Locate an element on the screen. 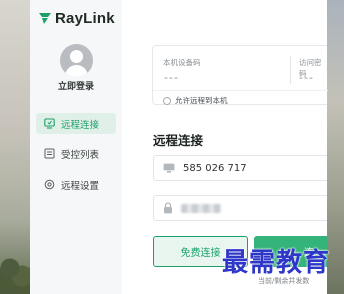  settings-icon is located at coordinates (49, 184).